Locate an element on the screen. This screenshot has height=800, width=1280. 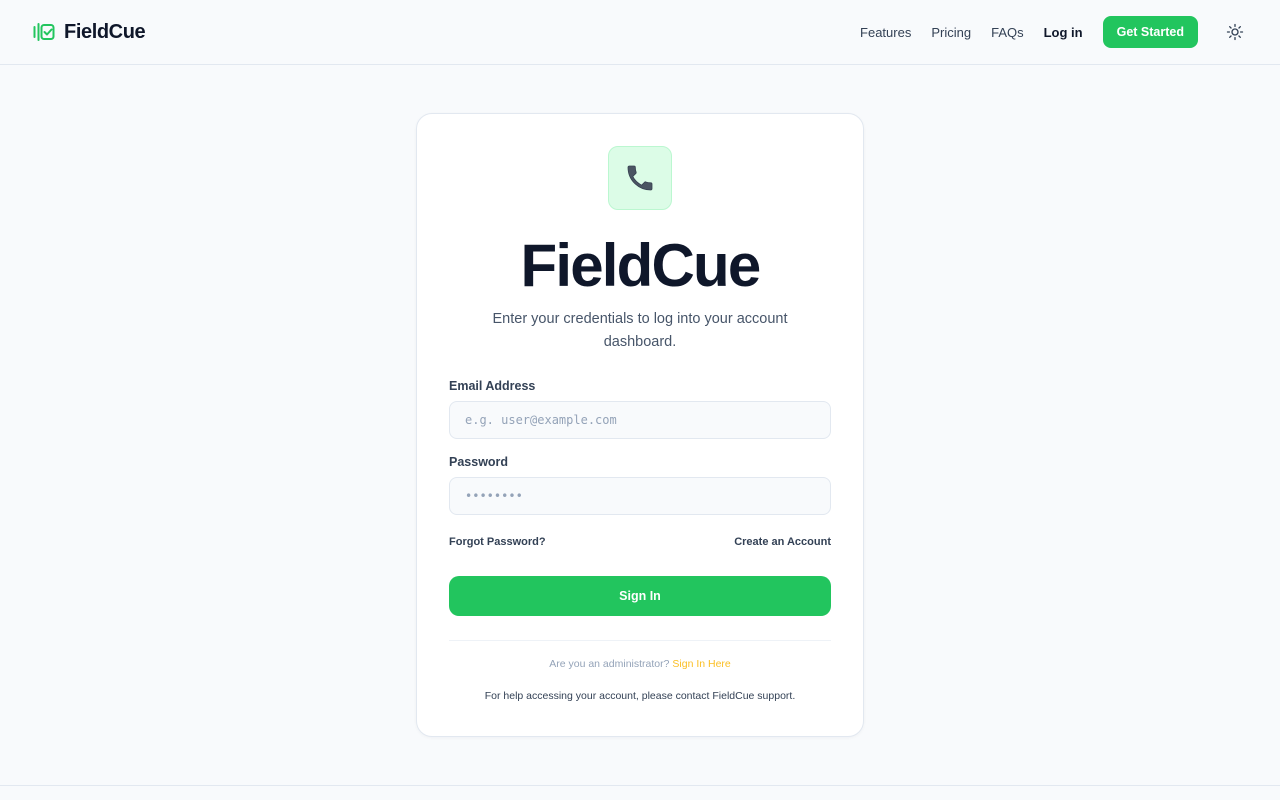
main-nav: Features Pricing FAQs Log in Get Started is located at coordinates (1054, 32).